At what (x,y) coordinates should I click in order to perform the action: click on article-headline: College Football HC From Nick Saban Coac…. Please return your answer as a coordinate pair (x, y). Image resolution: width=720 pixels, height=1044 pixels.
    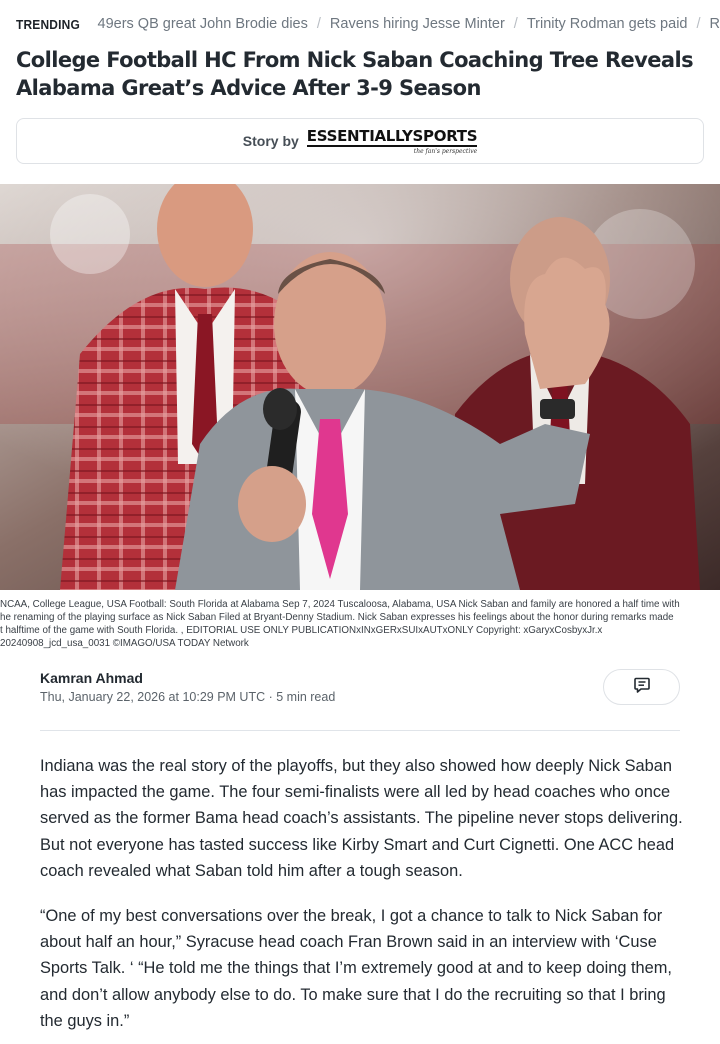
    Looking at the image, I should click on (355, 74).